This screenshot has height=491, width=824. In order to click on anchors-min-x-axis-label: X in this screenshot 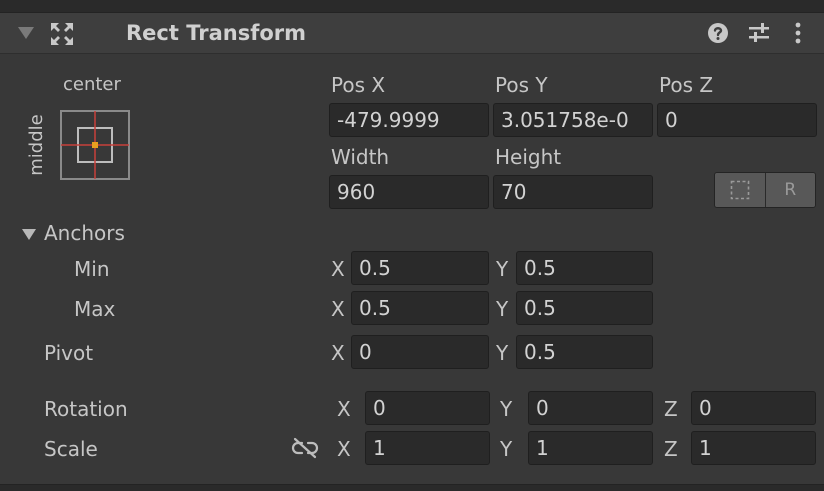, I will do `click(338, 269)`.